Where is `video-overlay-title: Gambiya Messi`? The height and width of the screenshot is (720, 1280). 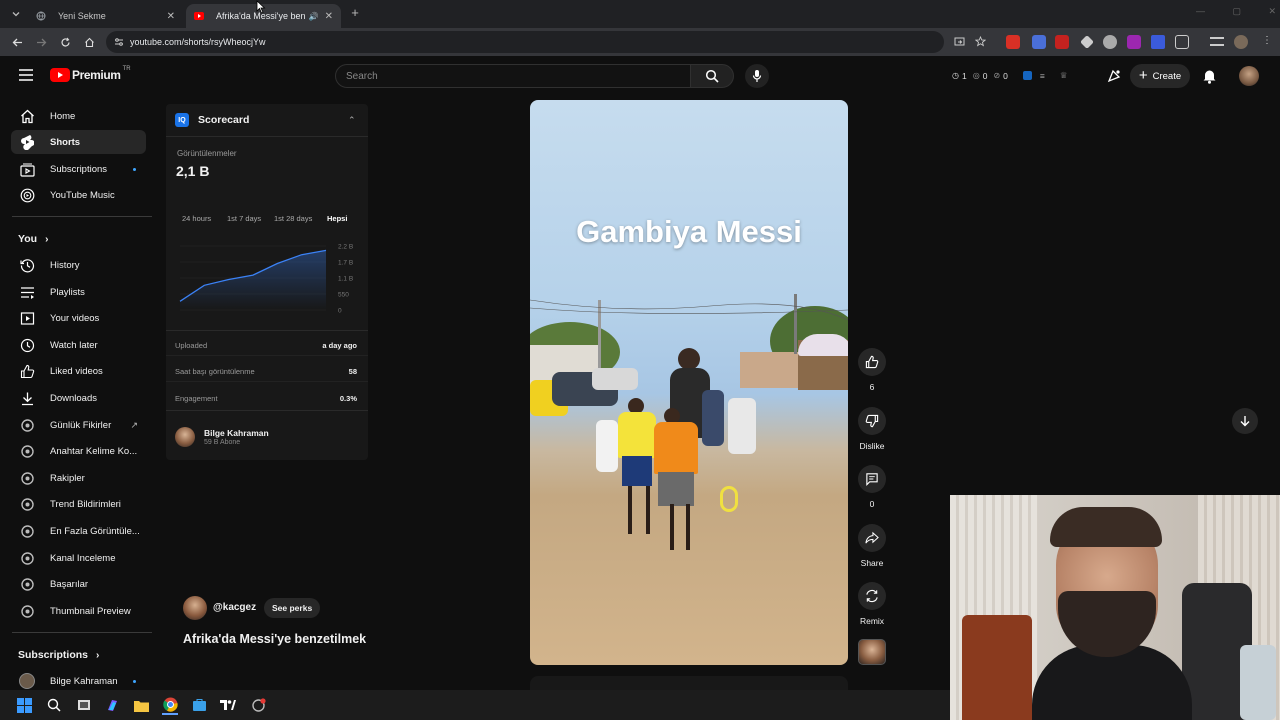
video-overlay-title: Gambiya Messi is located at coordinates (689, 231).